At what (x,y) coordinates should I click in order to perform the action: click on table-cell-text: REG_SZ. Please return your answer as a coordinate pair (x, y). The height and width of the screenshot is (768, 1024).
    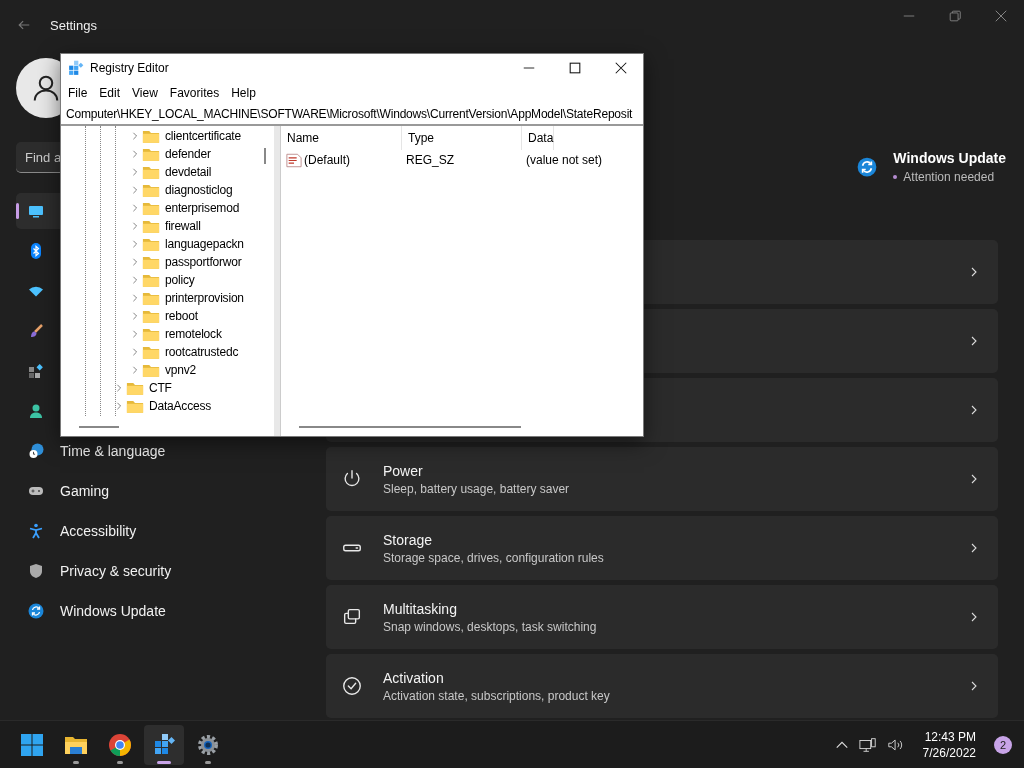
    Looking at the image, I should click on (430, 160).